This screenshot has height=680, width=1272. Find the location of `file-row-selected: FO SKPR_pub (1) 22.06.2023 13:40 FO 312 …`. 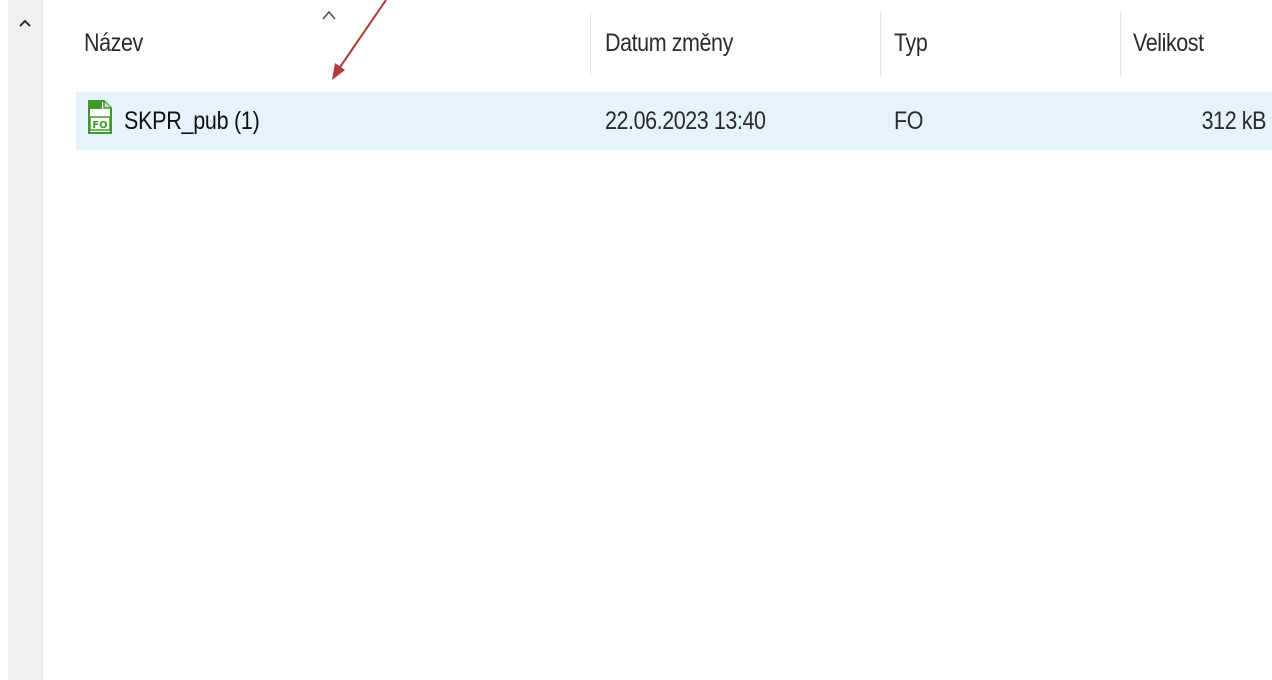

file-row-selected: FO SKPR_pub (1) 22.06.2023 13:40 FO 312 … is located at coordinates (674, 121).